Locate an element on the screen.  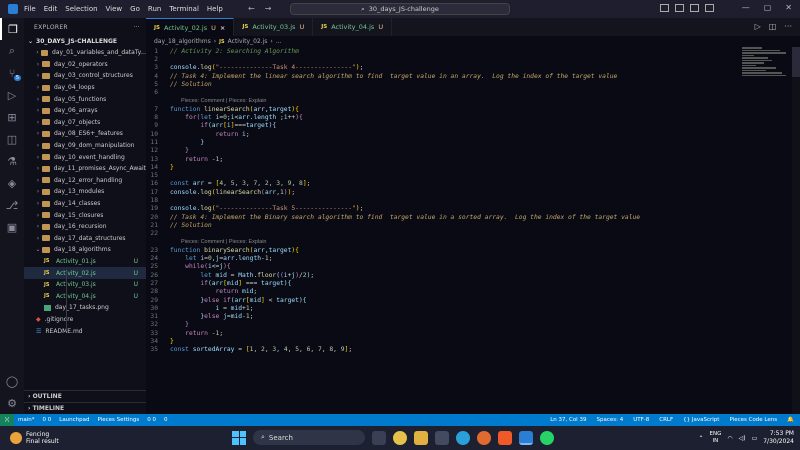
sidebar-item: › day_09_dom_manipulation is located at coordinates (85, 146).